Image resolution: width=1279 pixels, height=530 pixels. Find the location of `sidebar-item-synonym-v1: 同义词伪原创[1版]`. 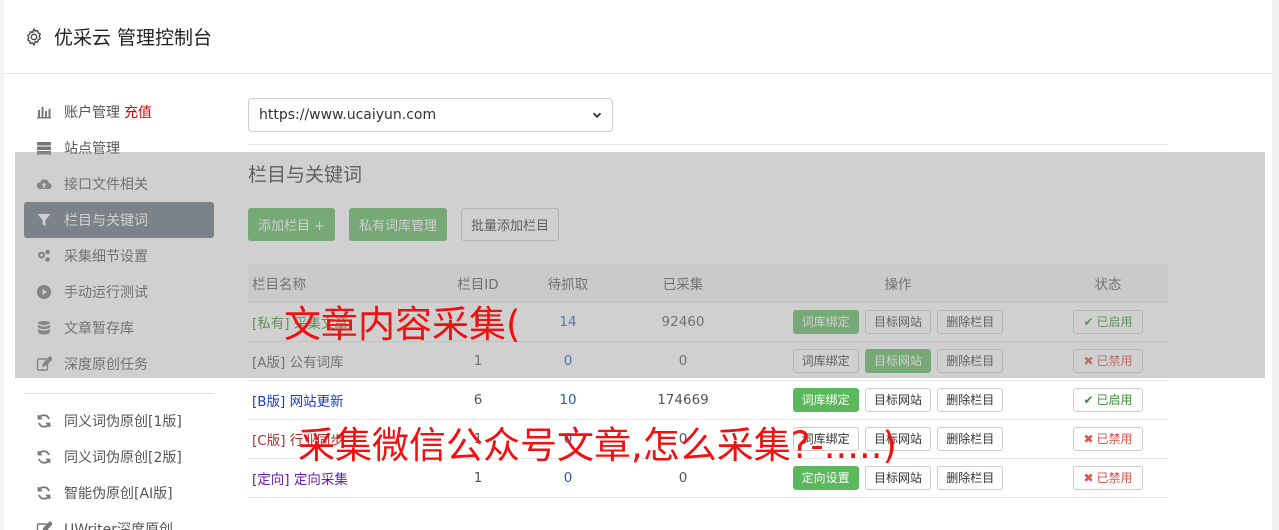

sidebar-item-synonym-v1: 同义词伪原创[1版] is located at coordinates (119, 421).